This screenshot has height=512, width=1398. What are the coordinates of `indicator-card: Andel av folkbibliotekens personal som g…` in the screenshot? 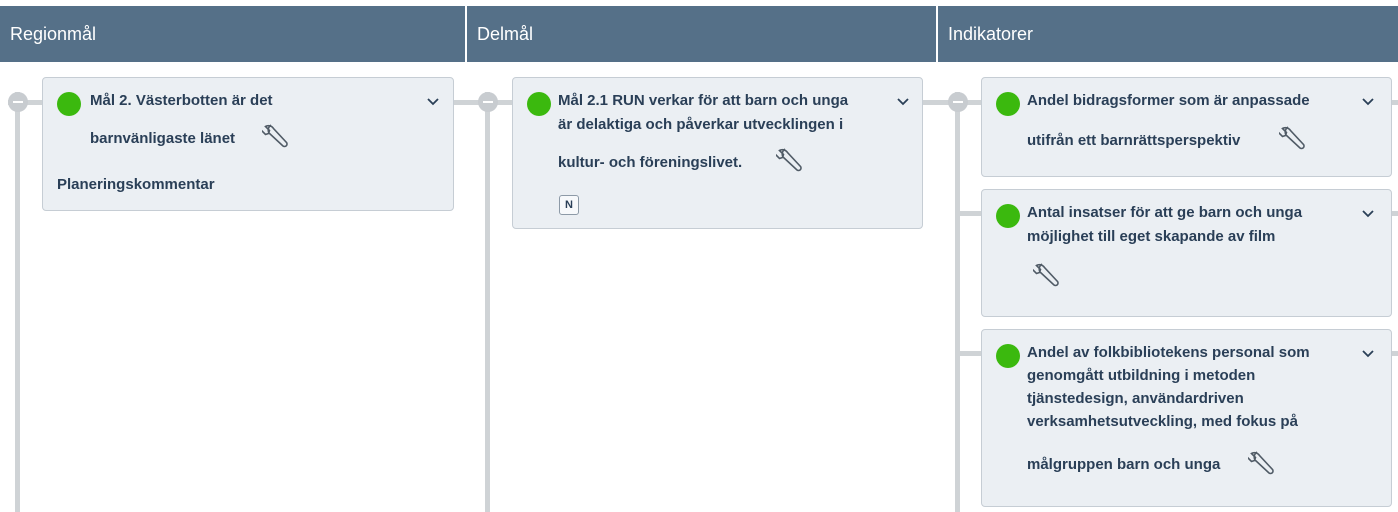 It's located at (1186, 418).